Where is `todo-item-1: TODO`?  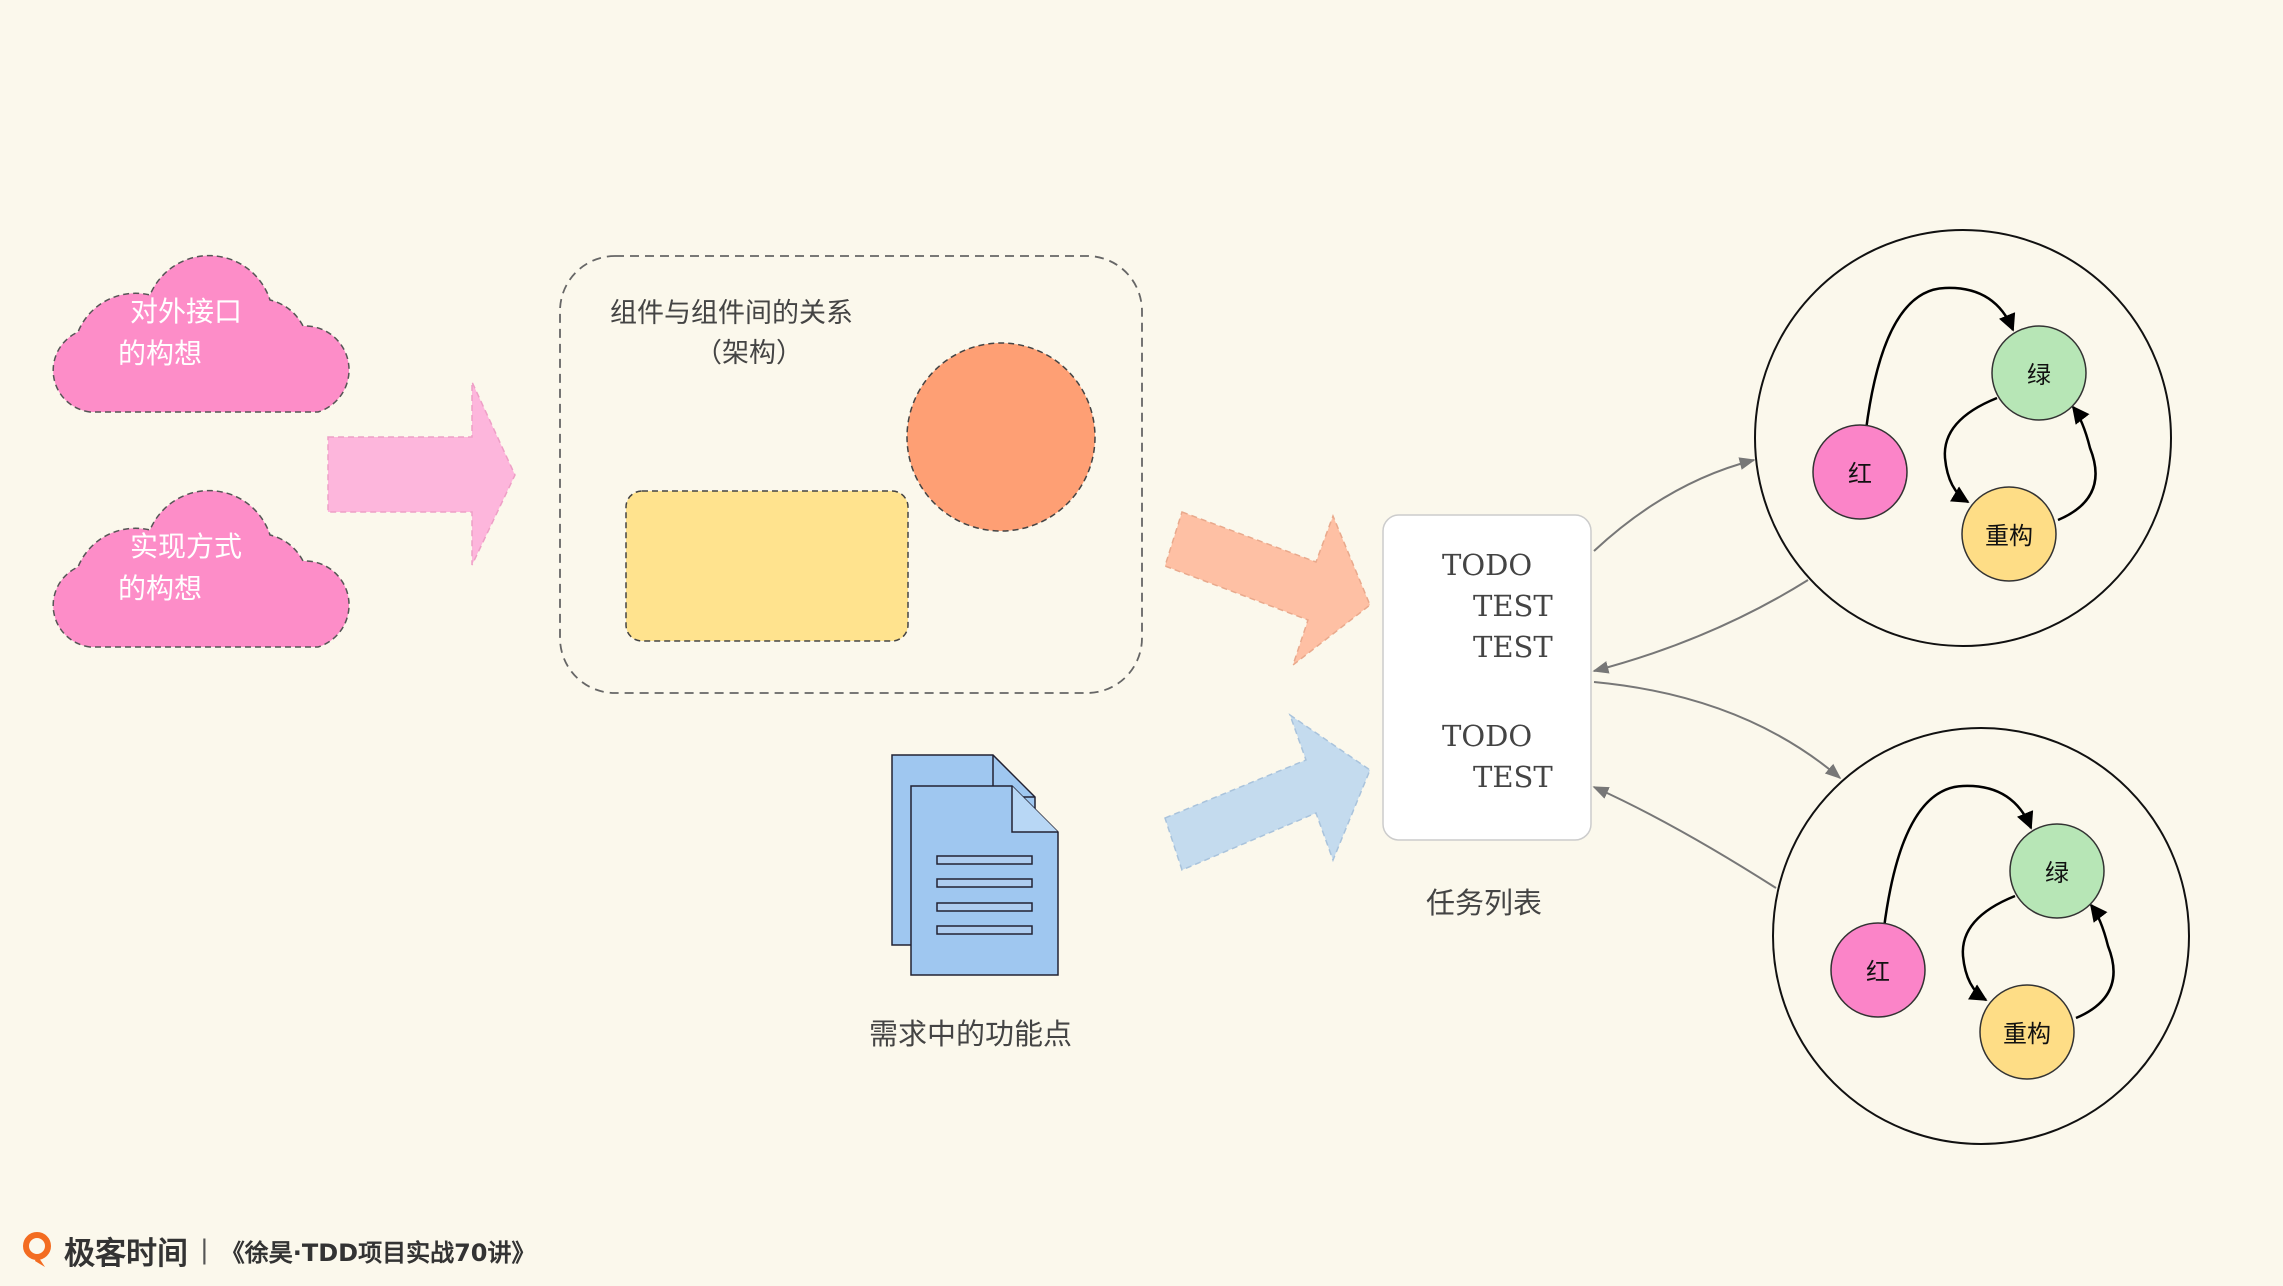
todo-item-1: TODO is located at coordinates (1487, 565).